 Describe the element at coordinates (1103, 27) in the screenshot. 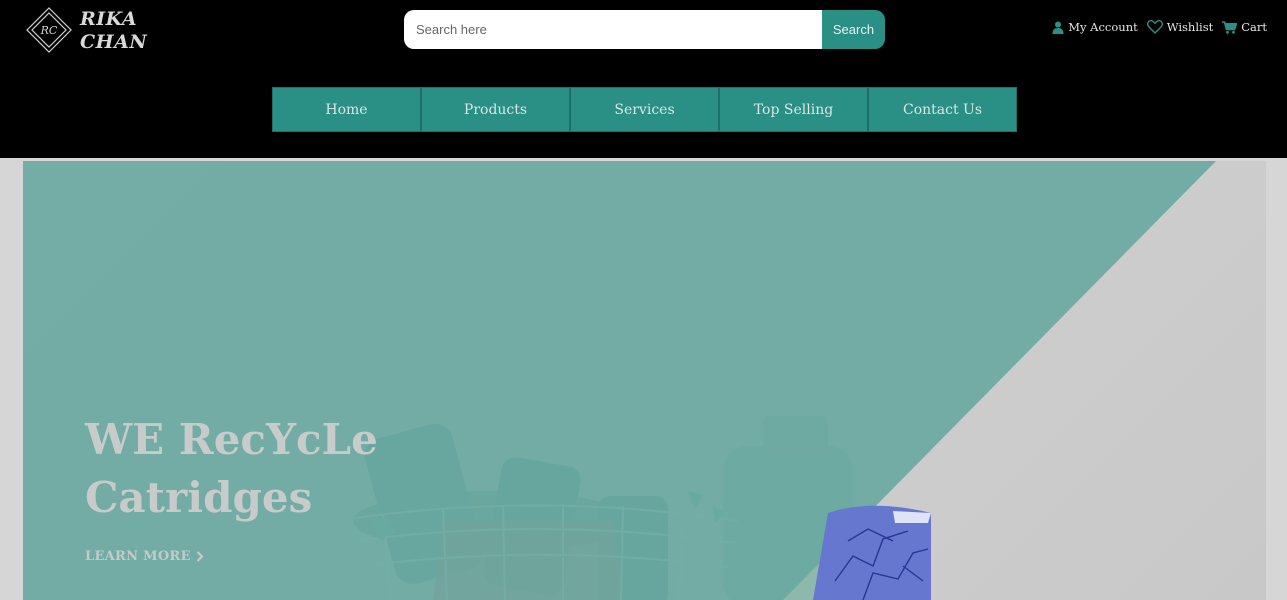

I see `my-account-label: My Account` at that location.